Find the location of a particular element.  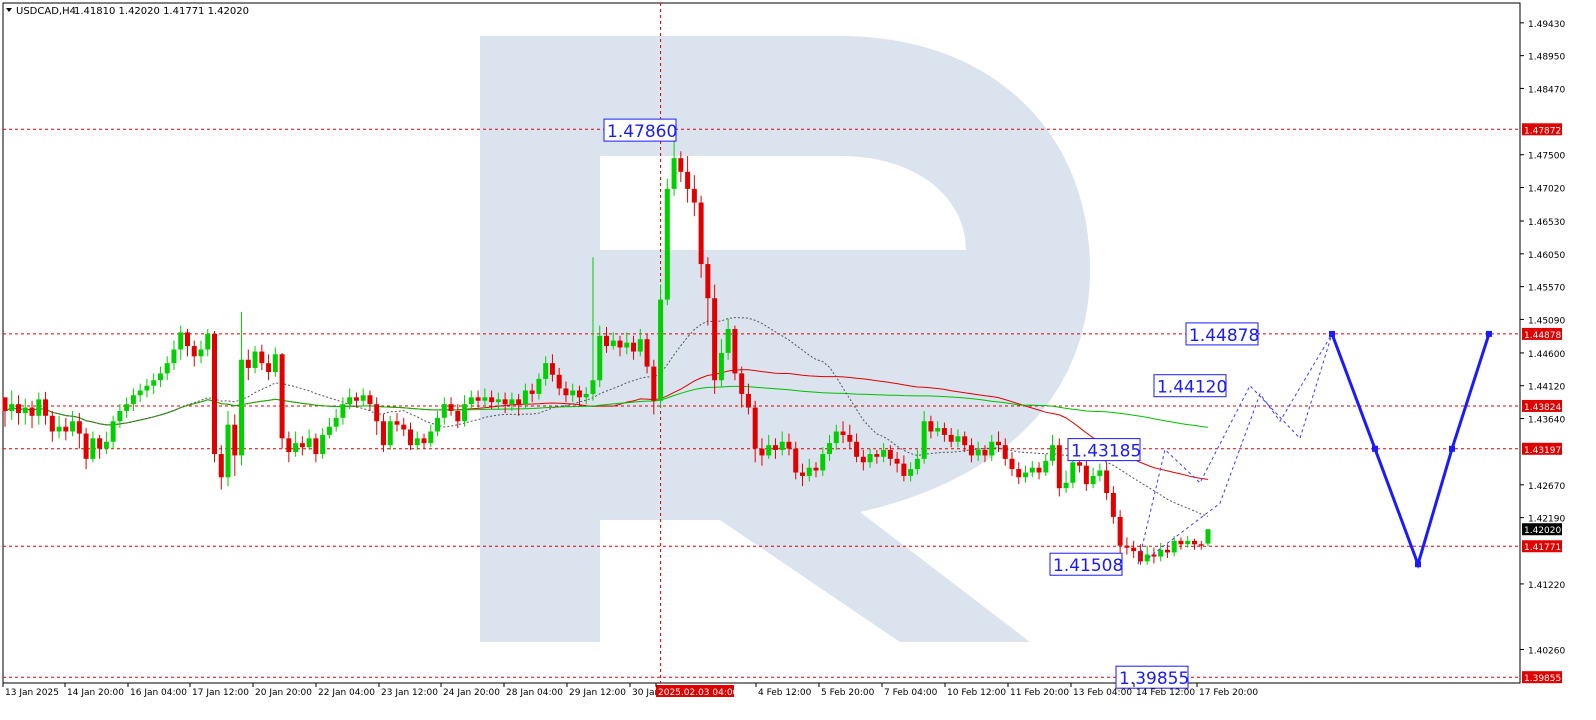

y-tick-label: 1.46530 is located at coordinates (1546, 223).